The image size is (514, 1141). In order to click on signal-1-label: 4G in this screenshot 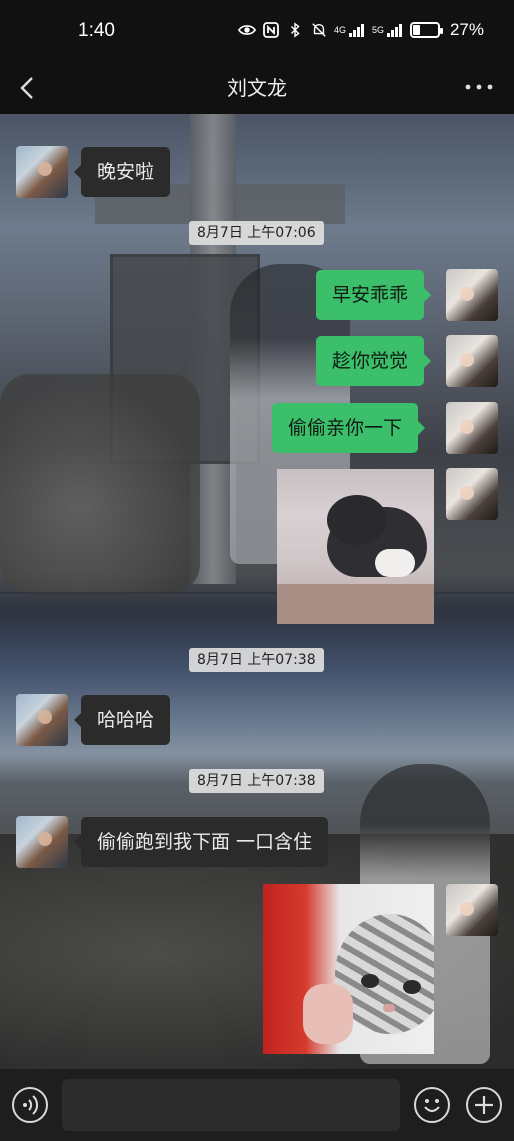, I will do `click(339, 30)`.